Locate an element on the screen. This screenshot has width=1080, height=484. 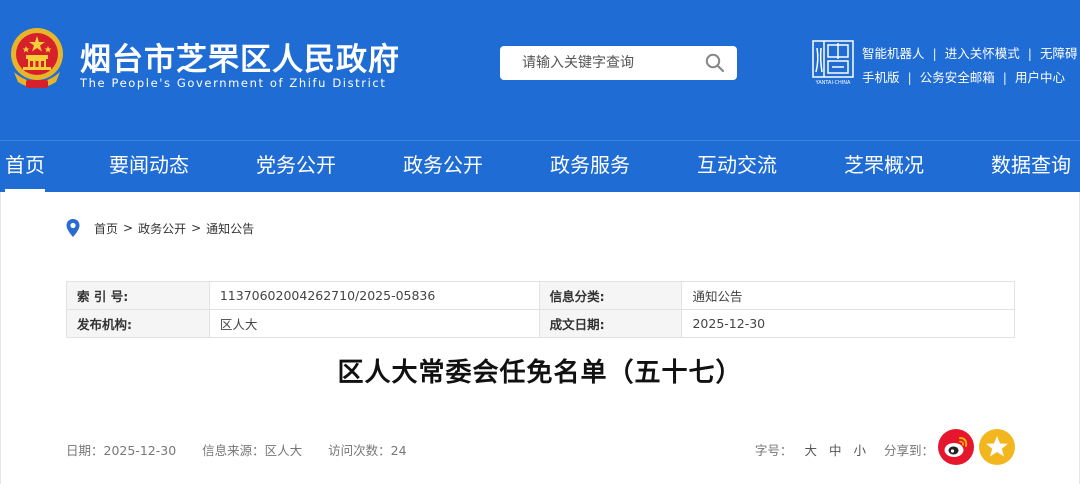
breadcrumb-government-affairs: 政务公开 is located at coordinates (162, 228).